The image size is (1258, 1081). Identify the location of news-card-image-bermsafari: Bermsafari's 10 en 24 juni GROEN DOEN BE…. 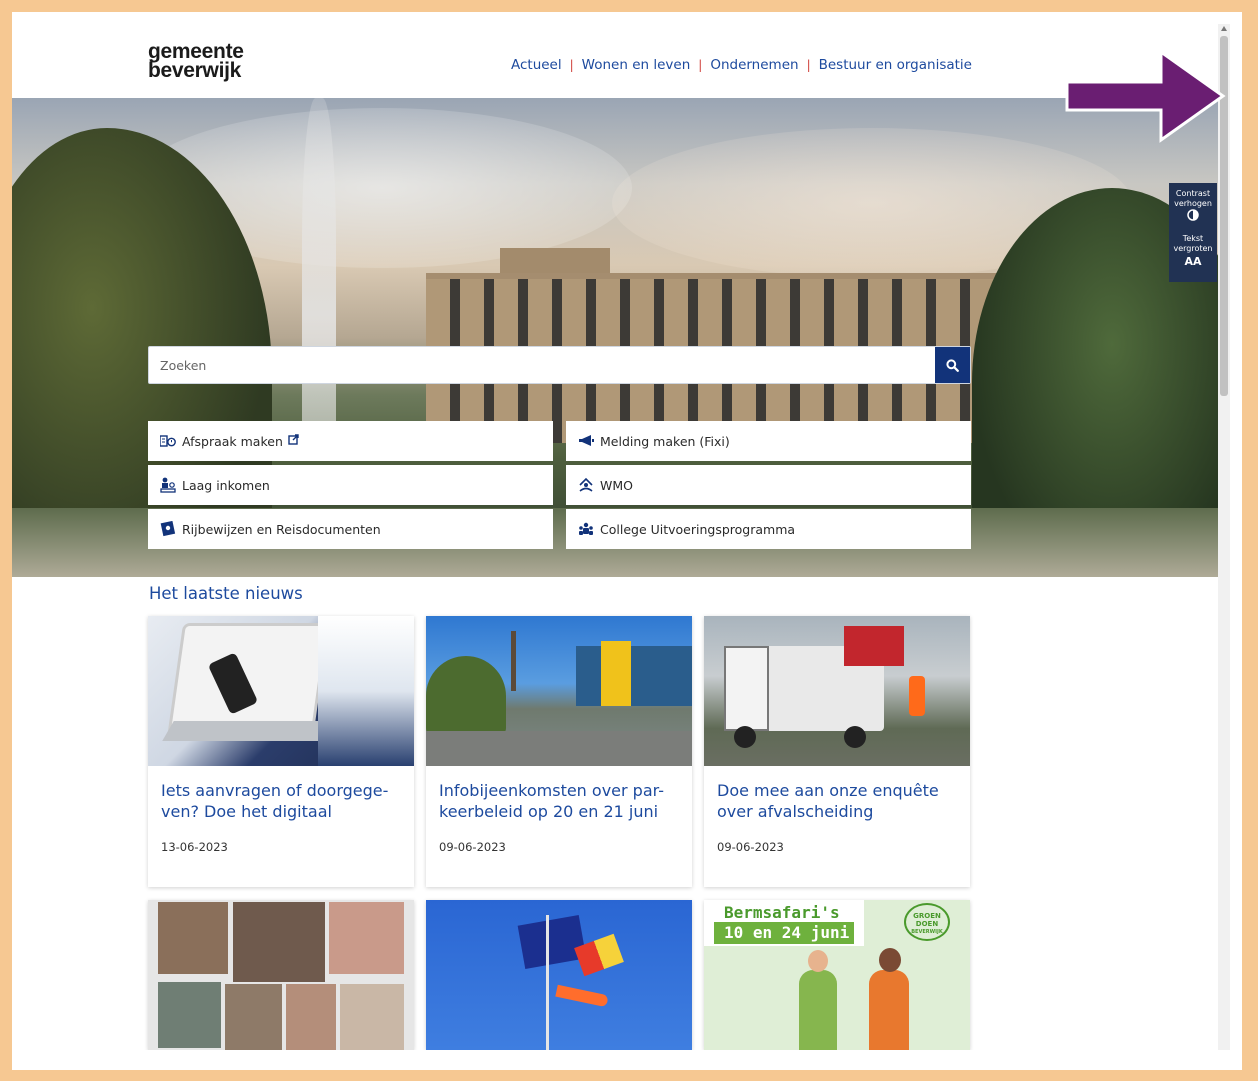
(837, 975).